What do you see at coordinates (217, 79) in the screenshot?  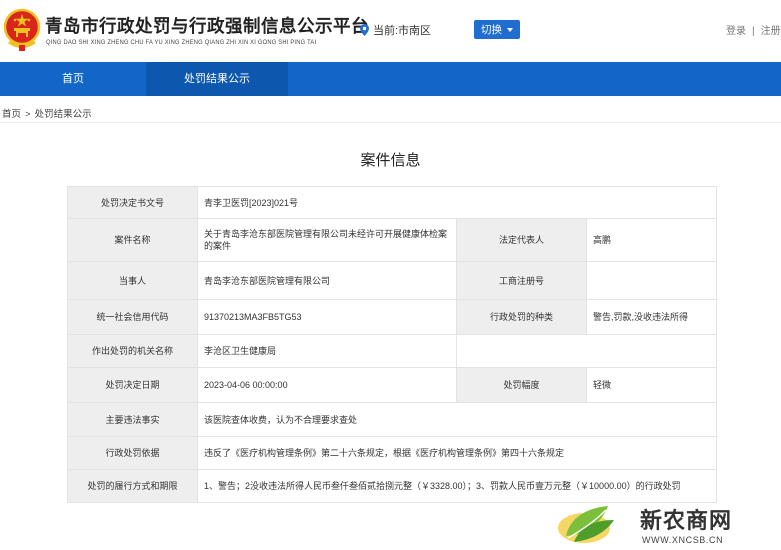 I see `nav-item-penalty-results: 处罚结果公示` at bounding box center [217, 79].